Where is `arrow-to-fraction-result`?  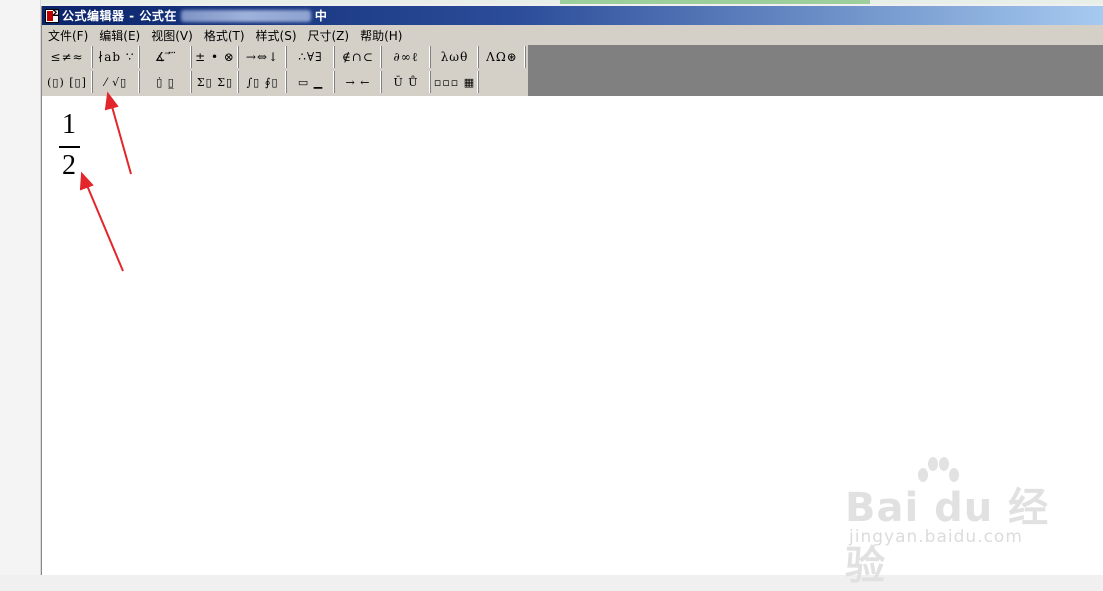
arrow-to-fraction-result is located at coordinates (101, 221).